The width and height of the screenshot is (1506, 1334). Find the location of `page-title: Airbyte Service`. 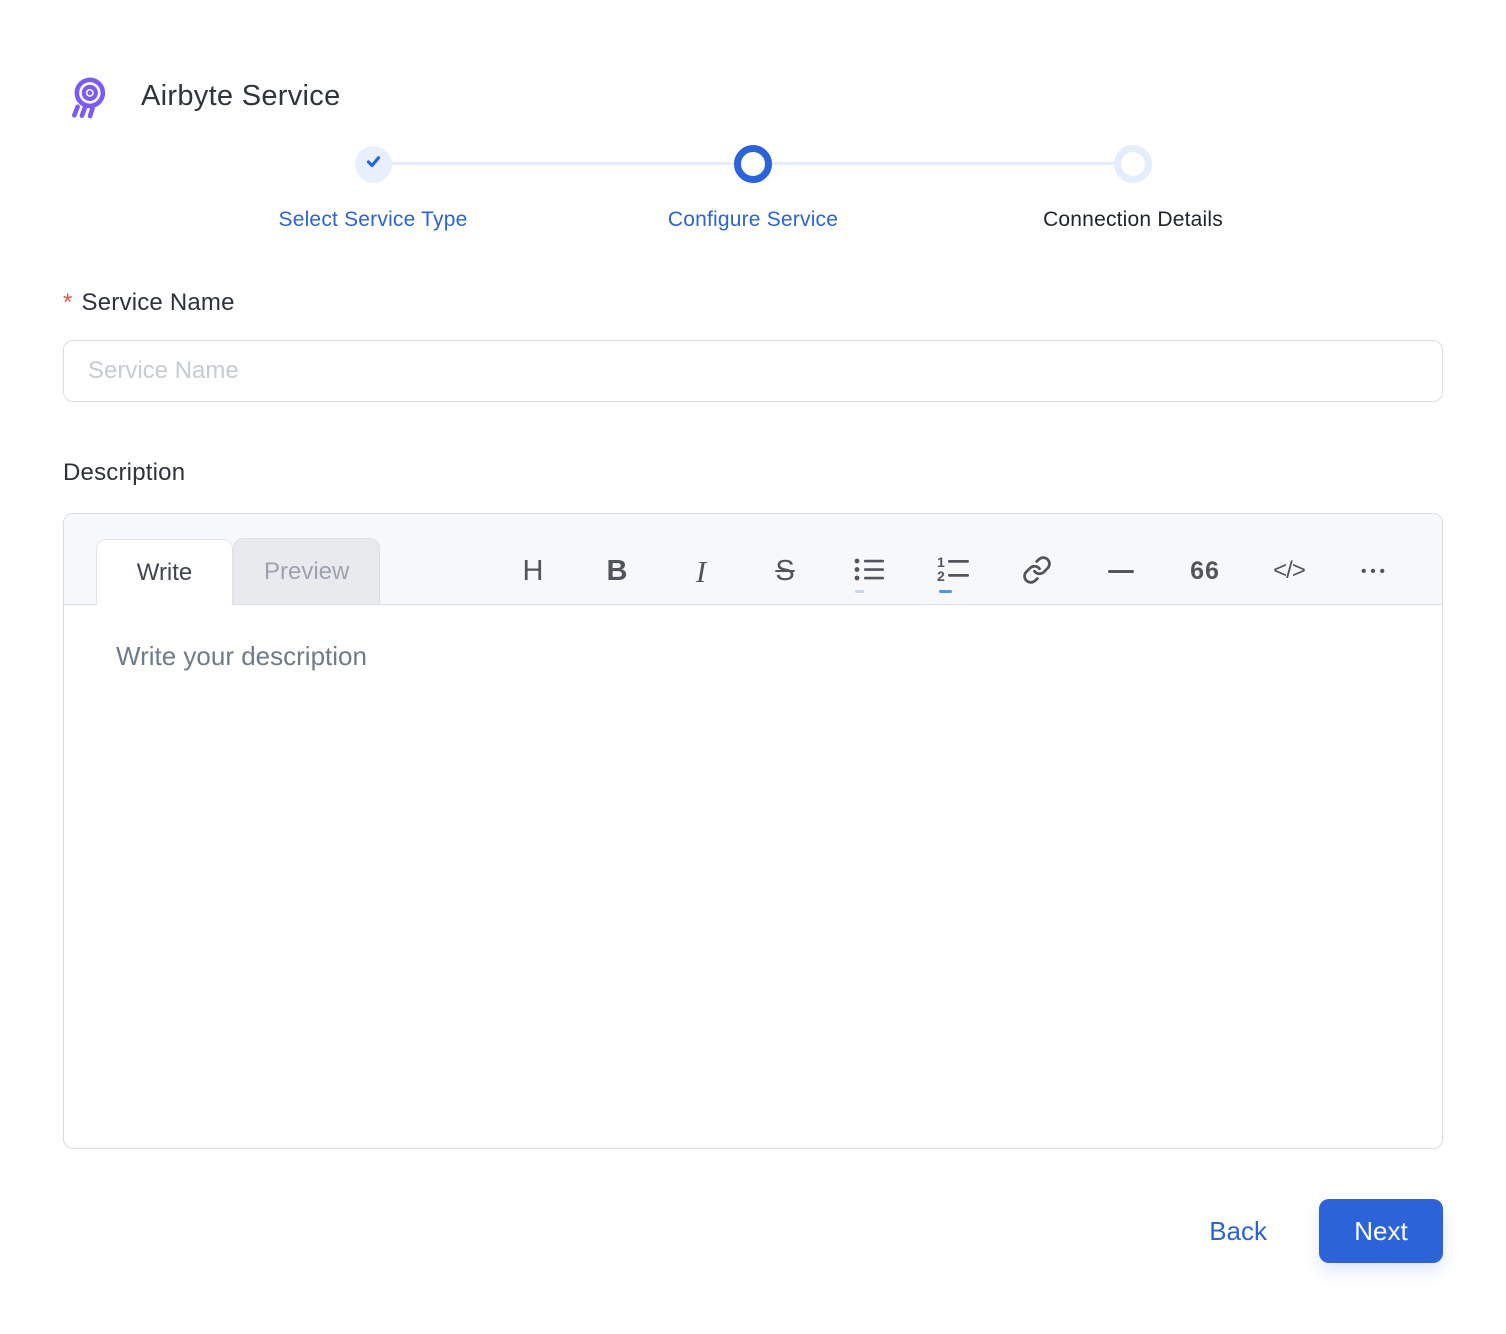

page-title: Airbyte Service is located at coordinates (241, 95).